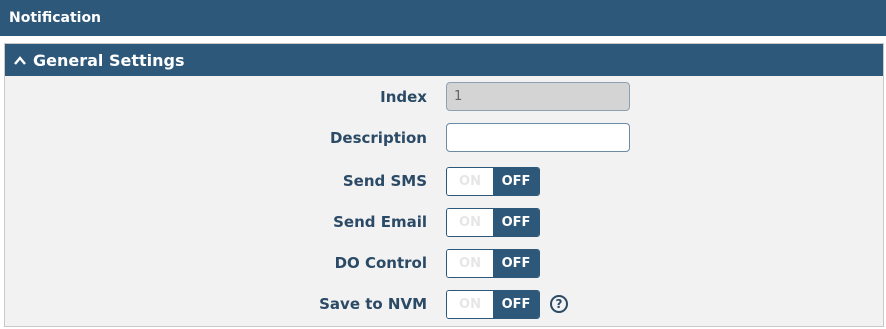  I want to click on chevron-up-icon, so click(20, 60).